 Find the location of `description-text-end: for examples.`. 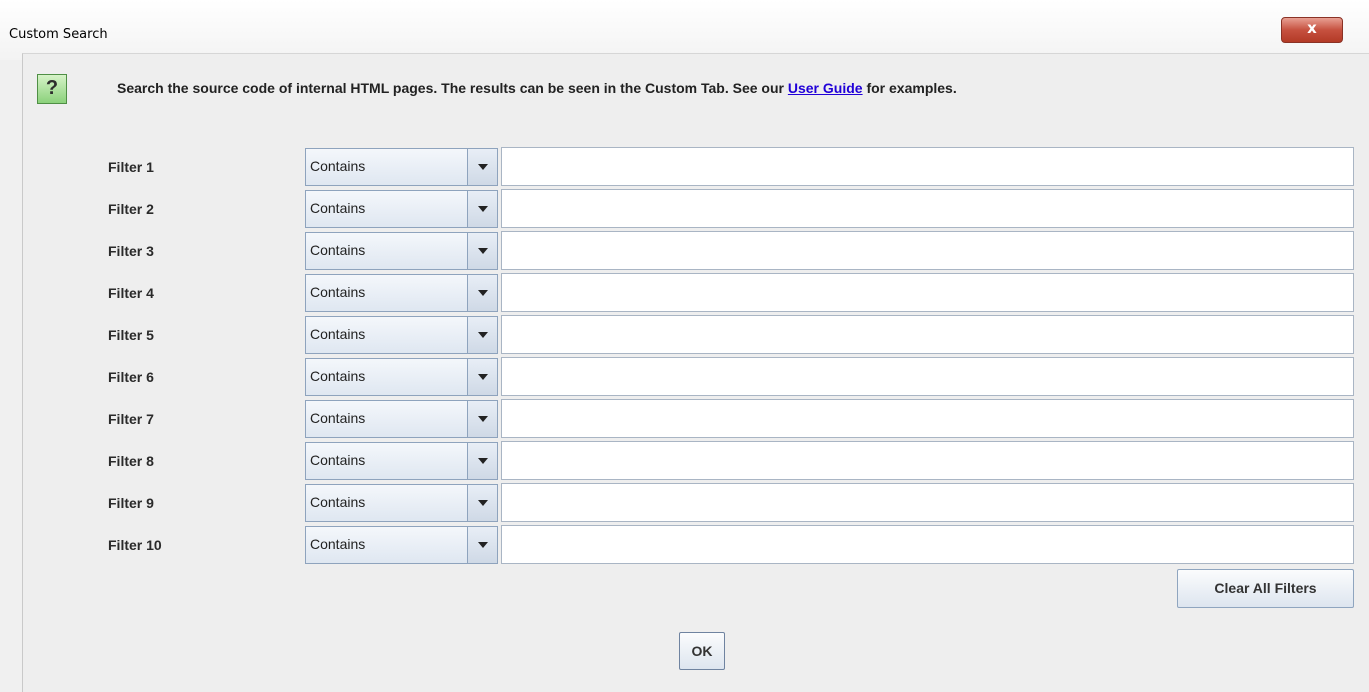

description-text-end: for examples. is located at coordinates (909, 88).